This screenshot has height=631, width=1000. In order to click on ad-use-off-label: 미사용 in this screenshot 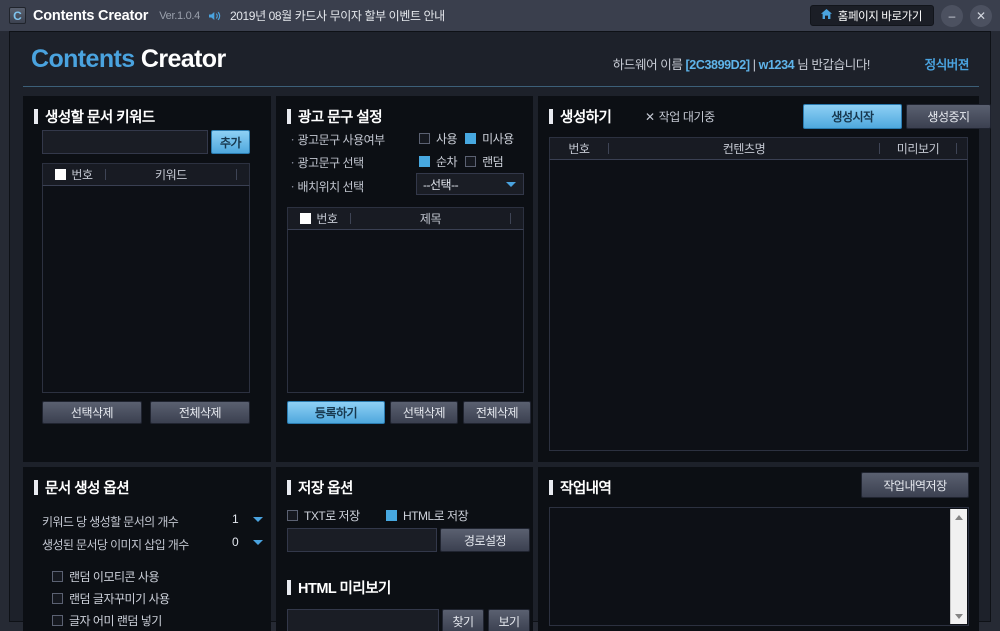, I will do `click(498, 139)`.